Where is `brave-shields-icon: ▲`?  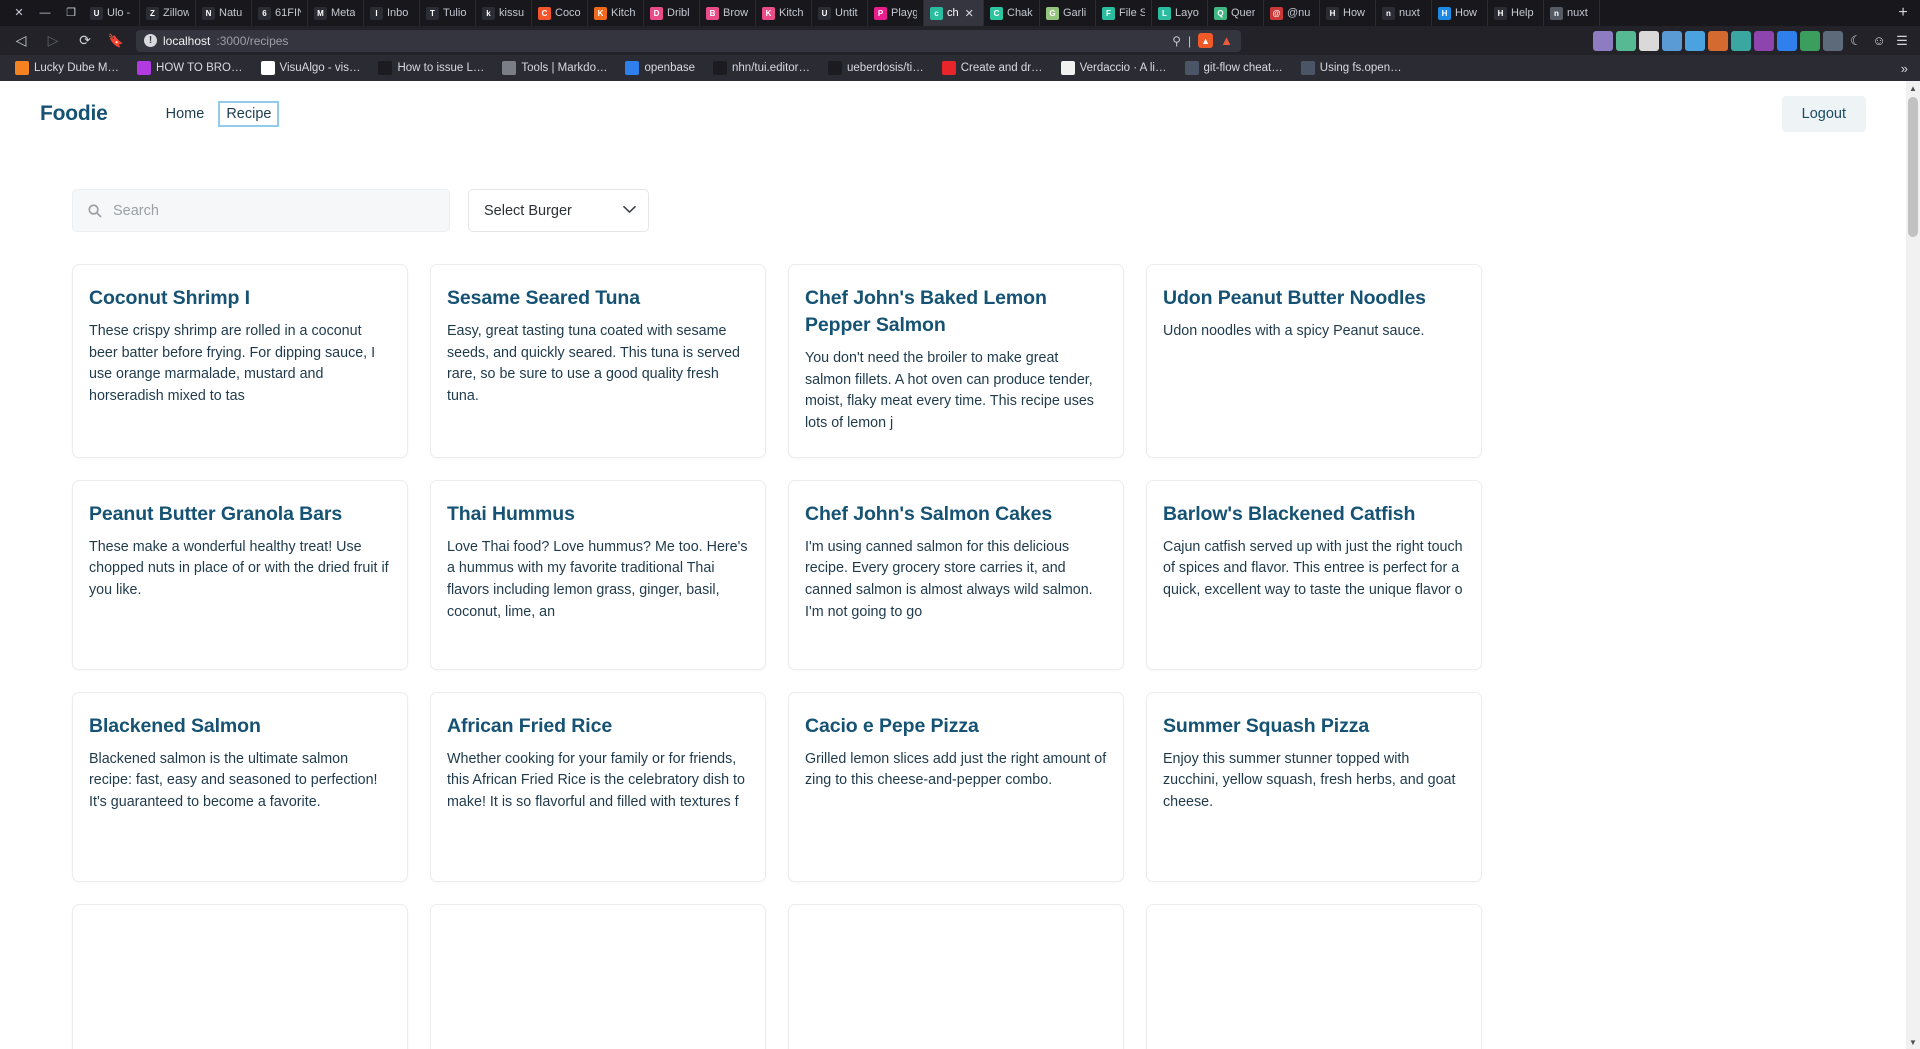
brave-shields-icon: ▲ is located at coordinates (1206, 40).